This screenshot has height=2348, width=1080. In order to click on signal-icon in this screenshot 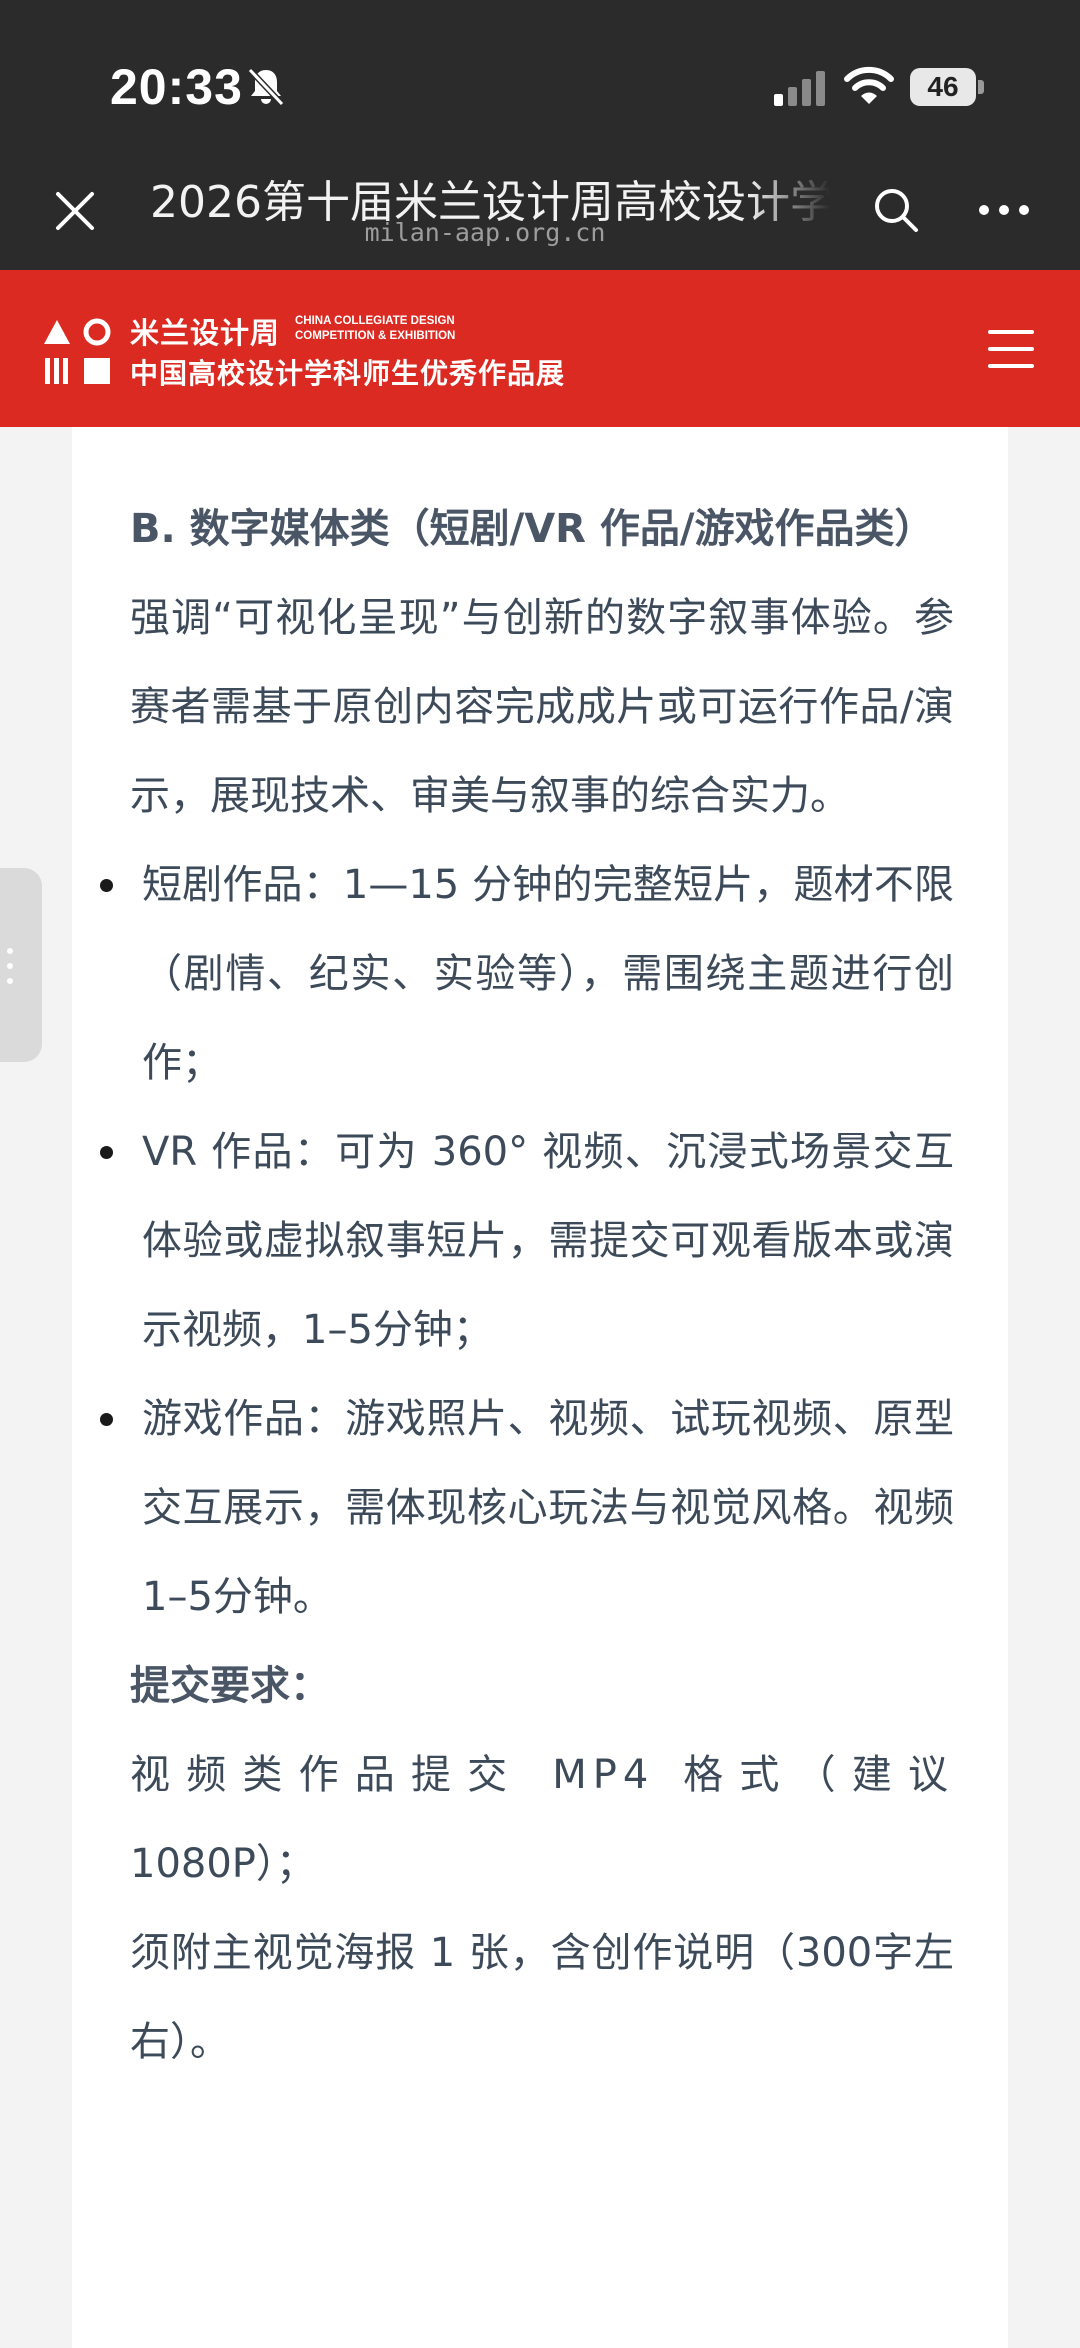, I will do `click(799, 88)`.